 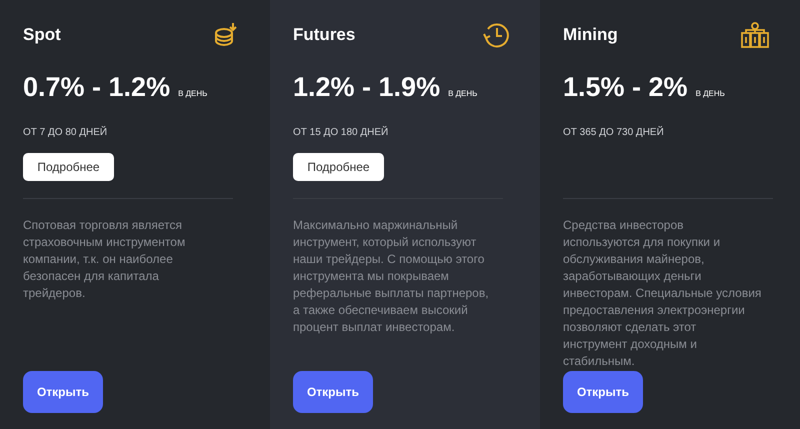 What do you see at coordinates (42, 35) in the screenshot?
I see `plan-title: Spot` at bounding box center [42, 35].